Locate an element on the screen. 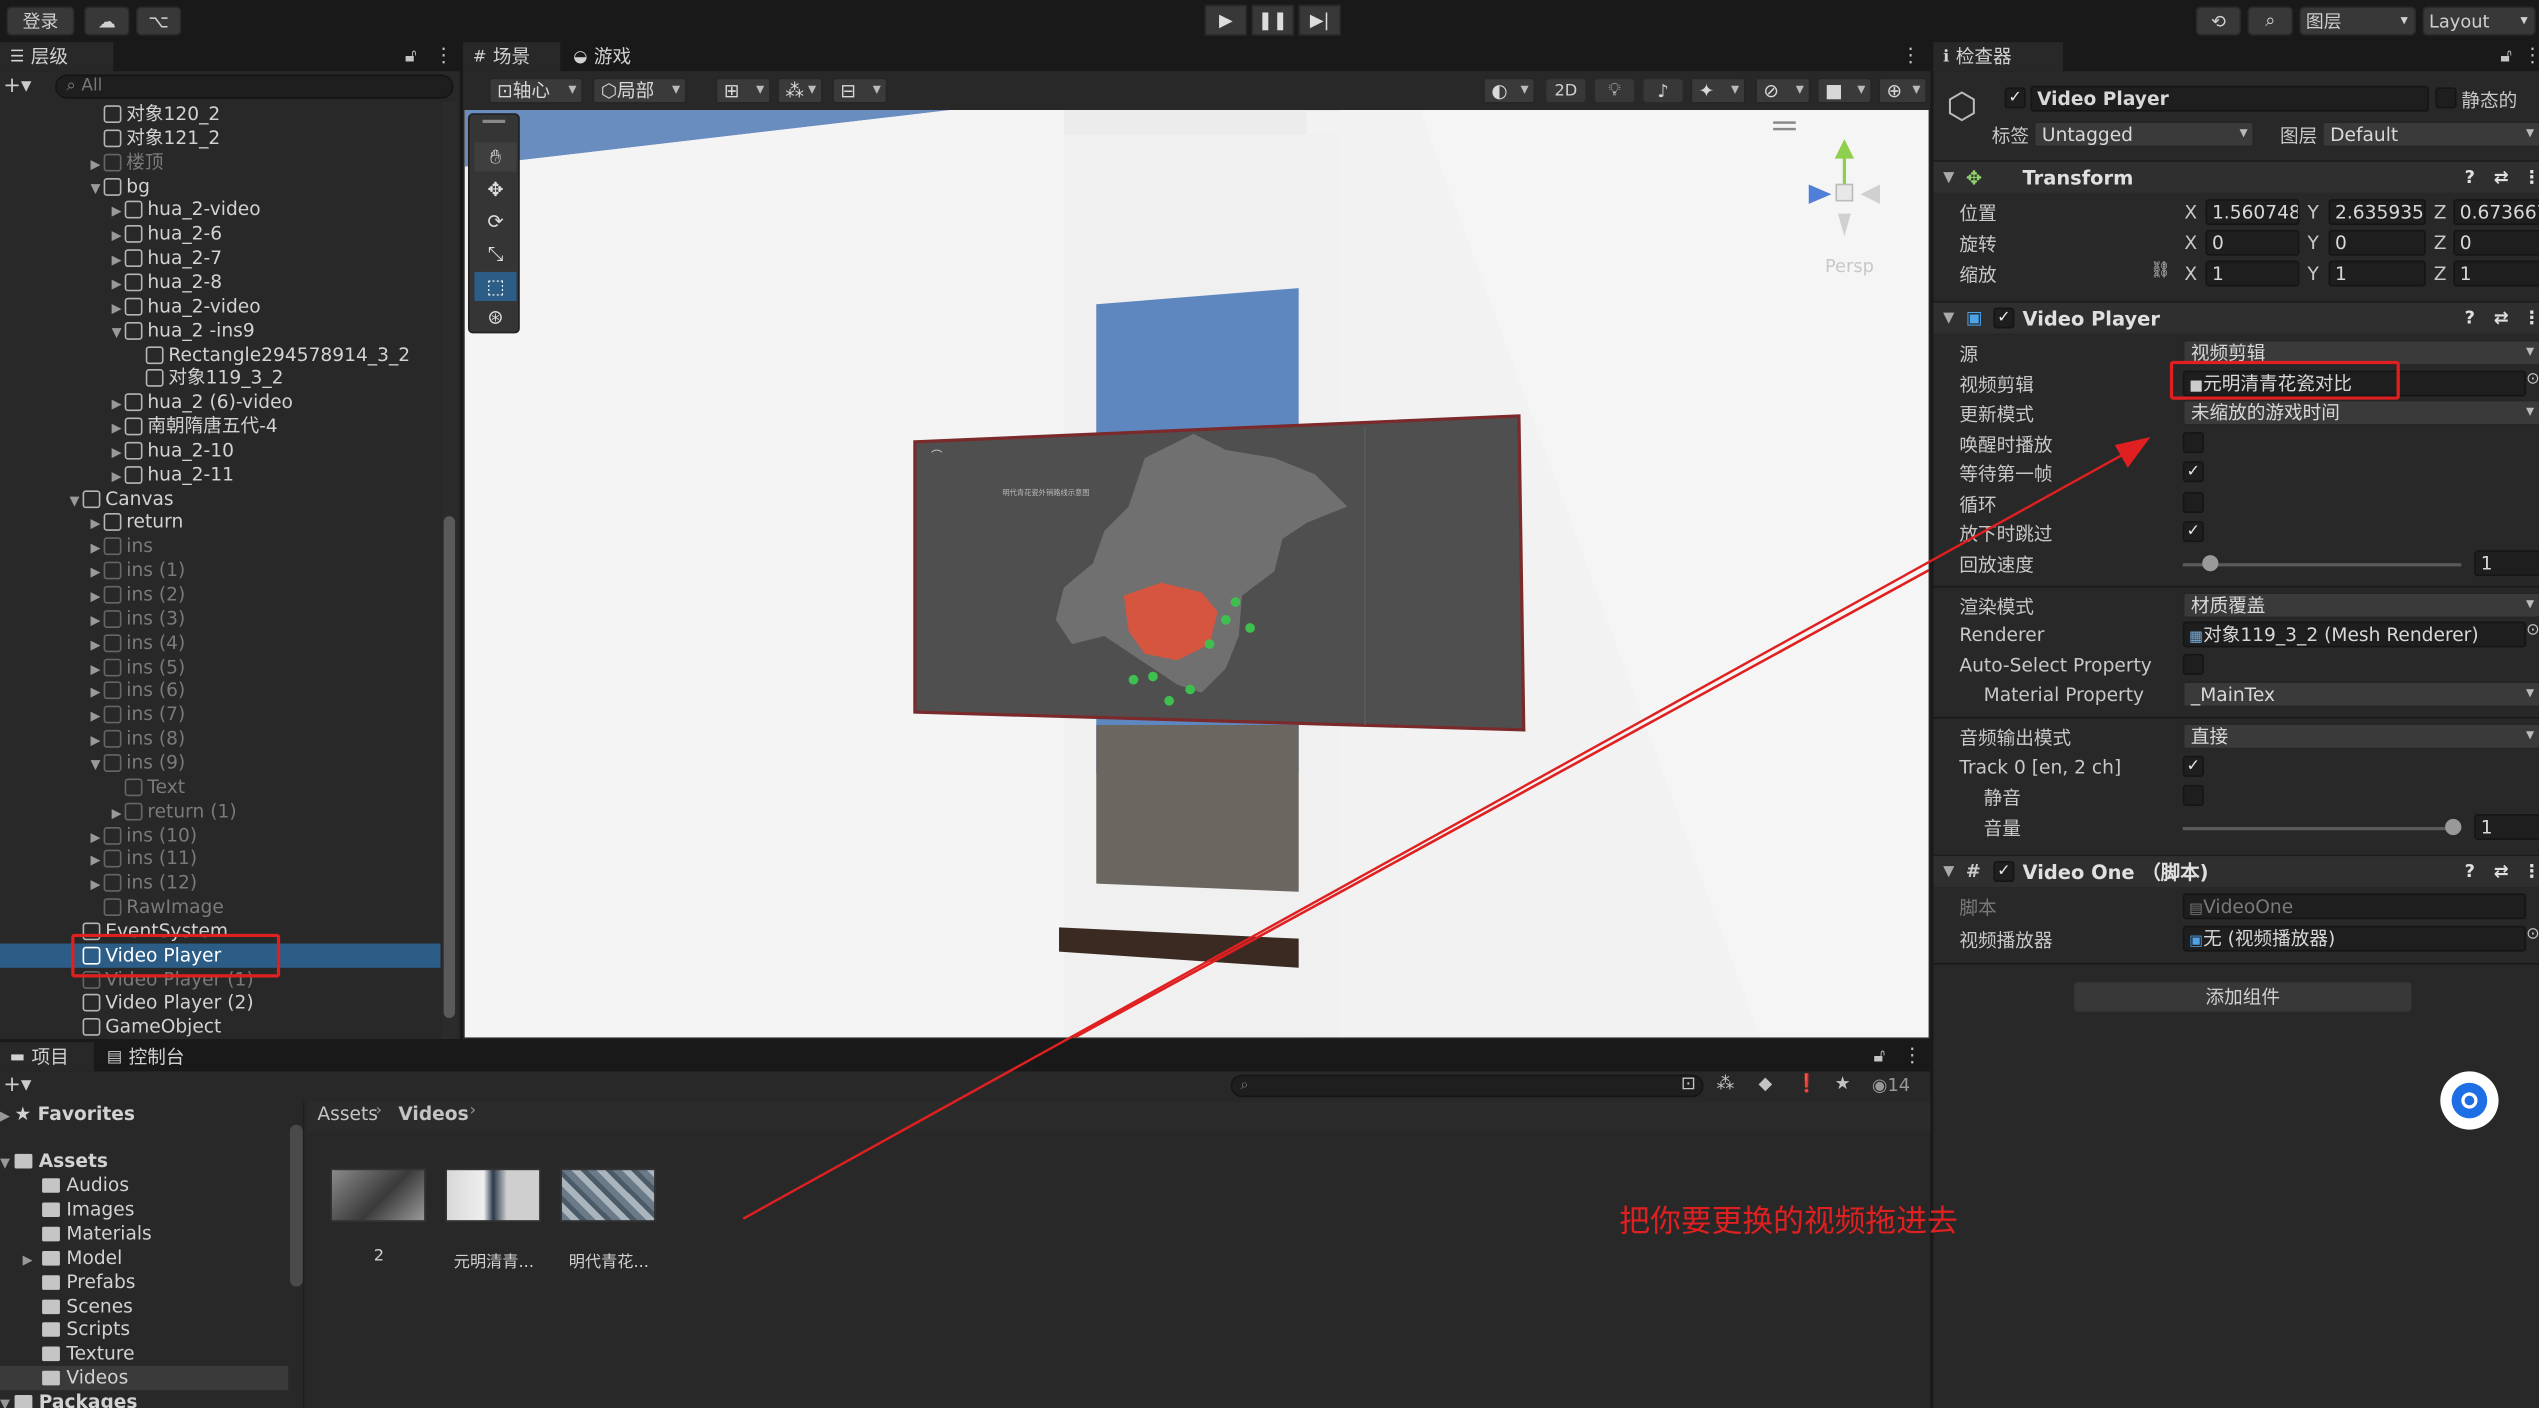 The height and width of the screenshot is (1408, 2539). video-thumbnail-ming-dai is located at coordinates (608, 1195).